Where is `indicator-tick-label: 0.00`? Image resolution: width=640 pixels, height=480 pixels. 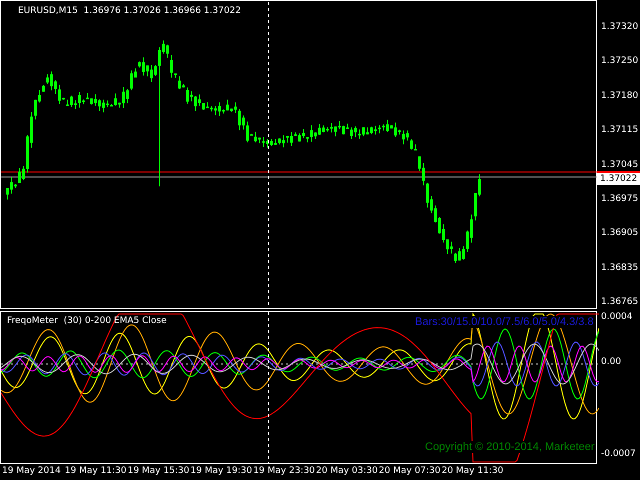
indicator-tick-label: 0.00 is located at coordinates (611, 362).